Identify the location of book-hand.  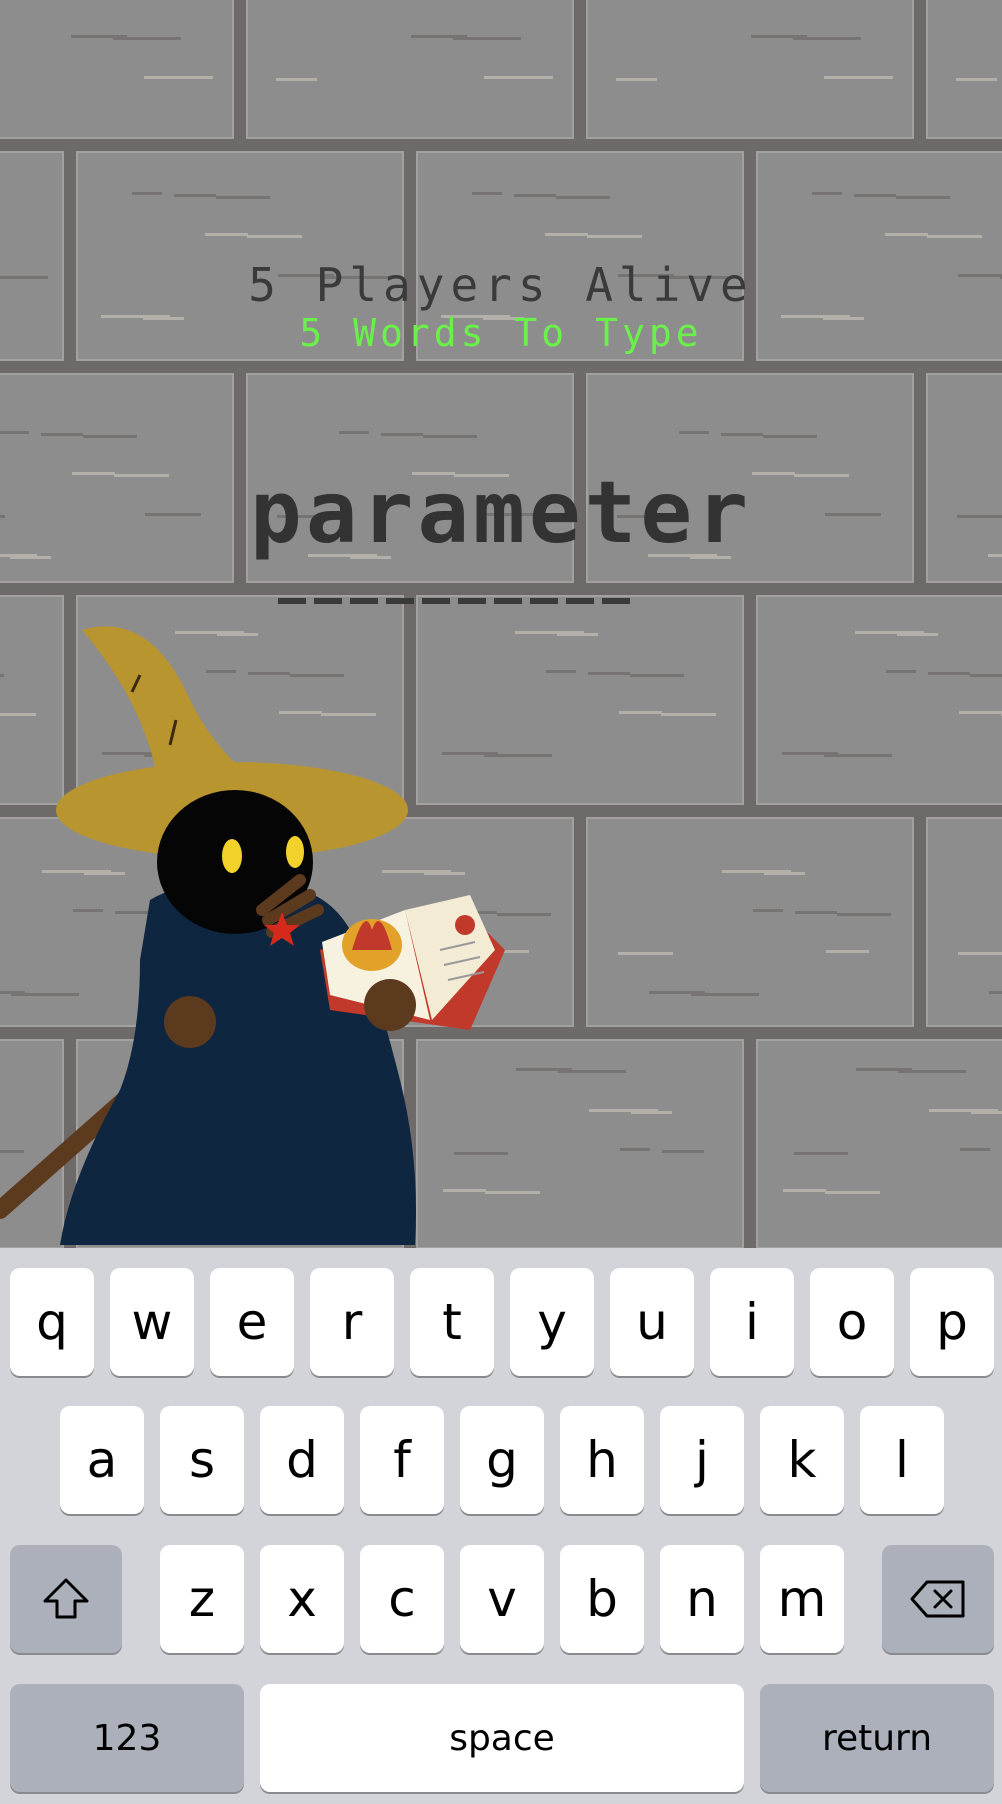
(390, 1005).